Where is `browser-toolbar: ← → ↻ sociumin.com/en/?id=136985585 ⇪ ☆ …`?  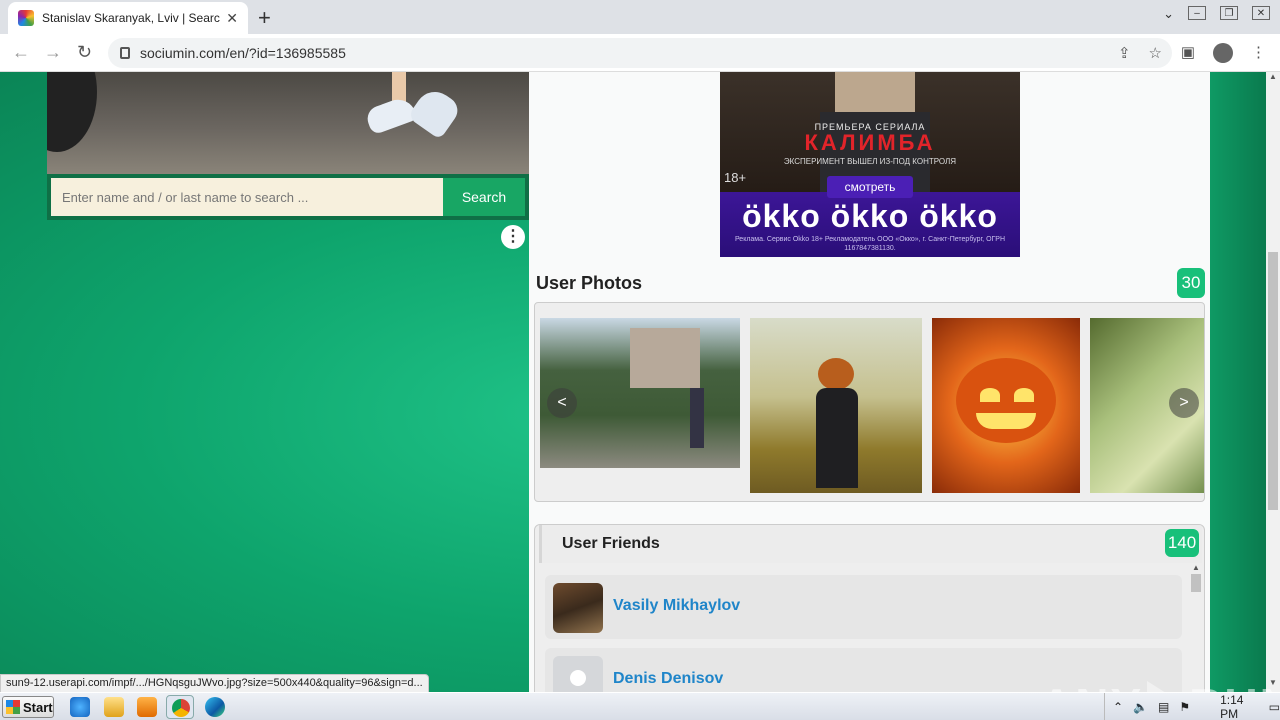 browser-toolbar: ← → ↻ sociumin.com/en/?id=136985585 ⇪ ☆ … is located at coordinates (640, 53).